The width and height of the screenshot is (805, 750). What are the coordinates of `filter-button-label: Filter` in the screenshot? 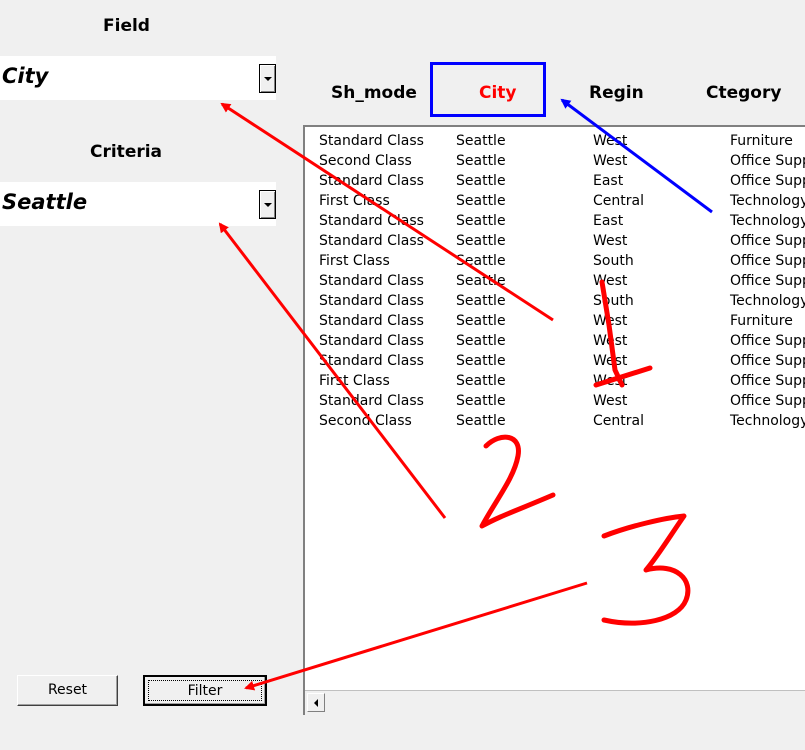 It's located at (205, 691).